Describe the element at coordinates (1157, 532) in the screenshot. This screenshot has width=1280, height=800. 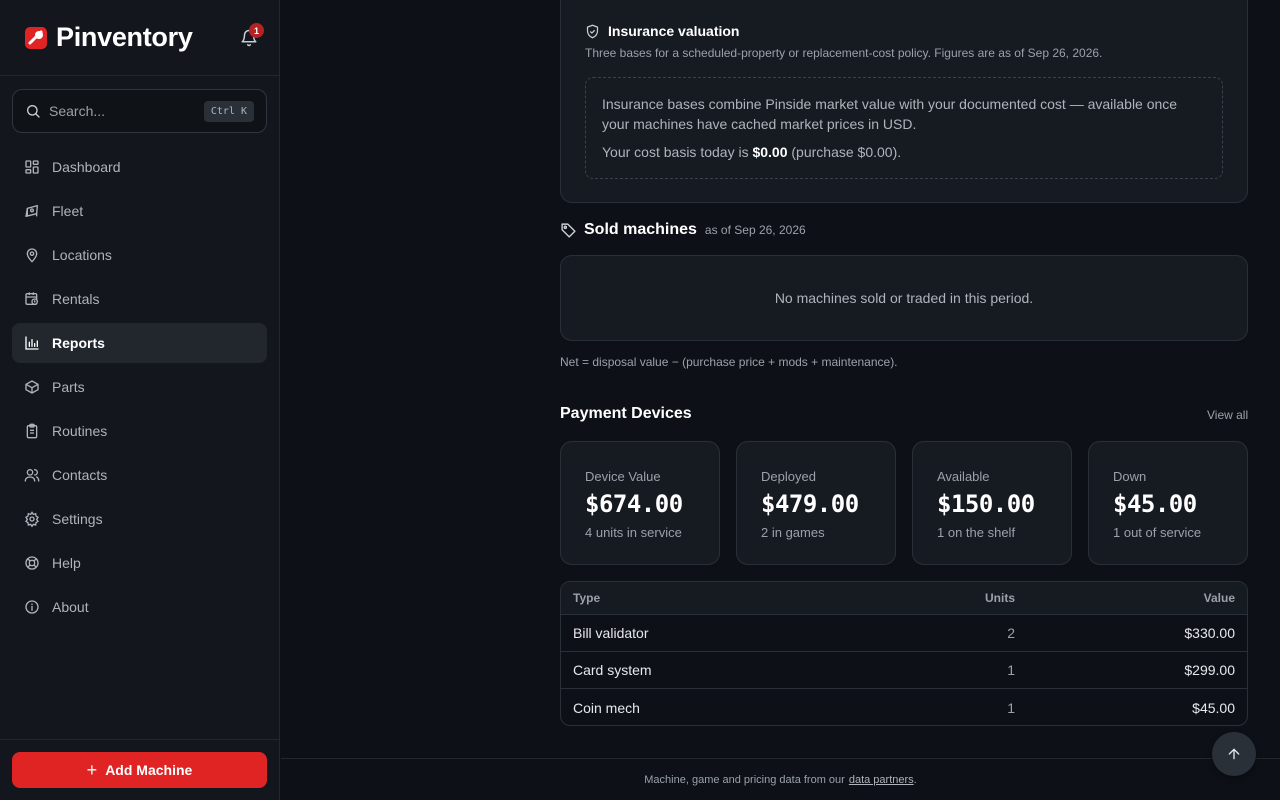
I see `stat-sub: 1 out of service` at that location.